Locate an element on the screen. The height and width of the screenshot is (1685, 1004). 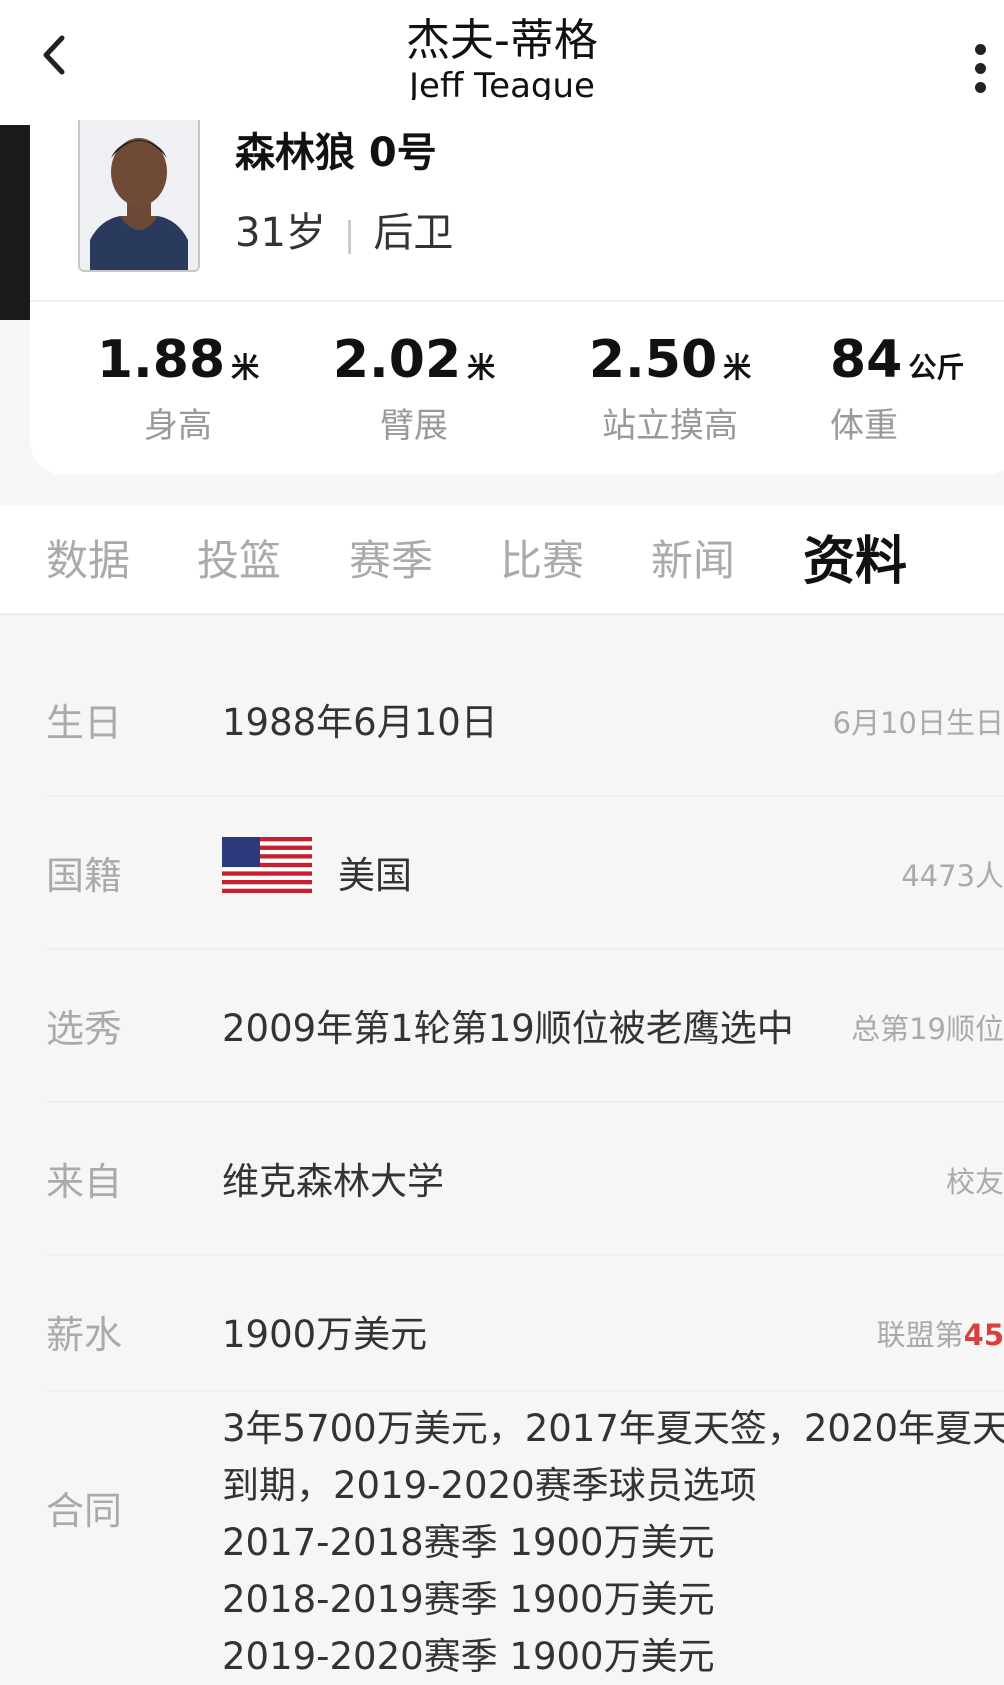
stat-label: 站立摸高 is located at coordinates (670, 426).